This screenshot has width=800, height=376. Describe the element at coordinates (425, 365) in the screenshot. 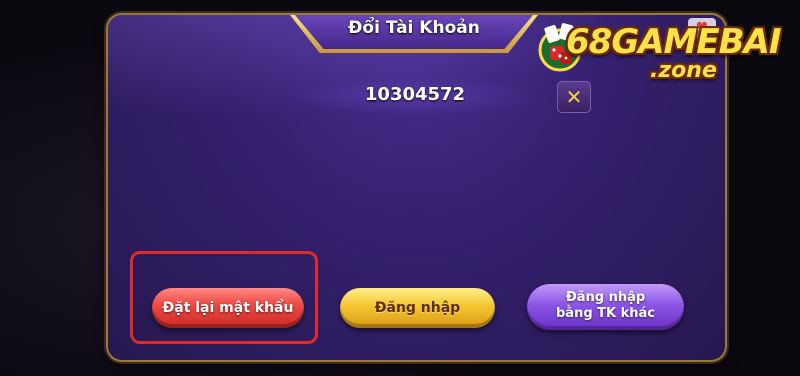

I see `background-ghost` at that location.